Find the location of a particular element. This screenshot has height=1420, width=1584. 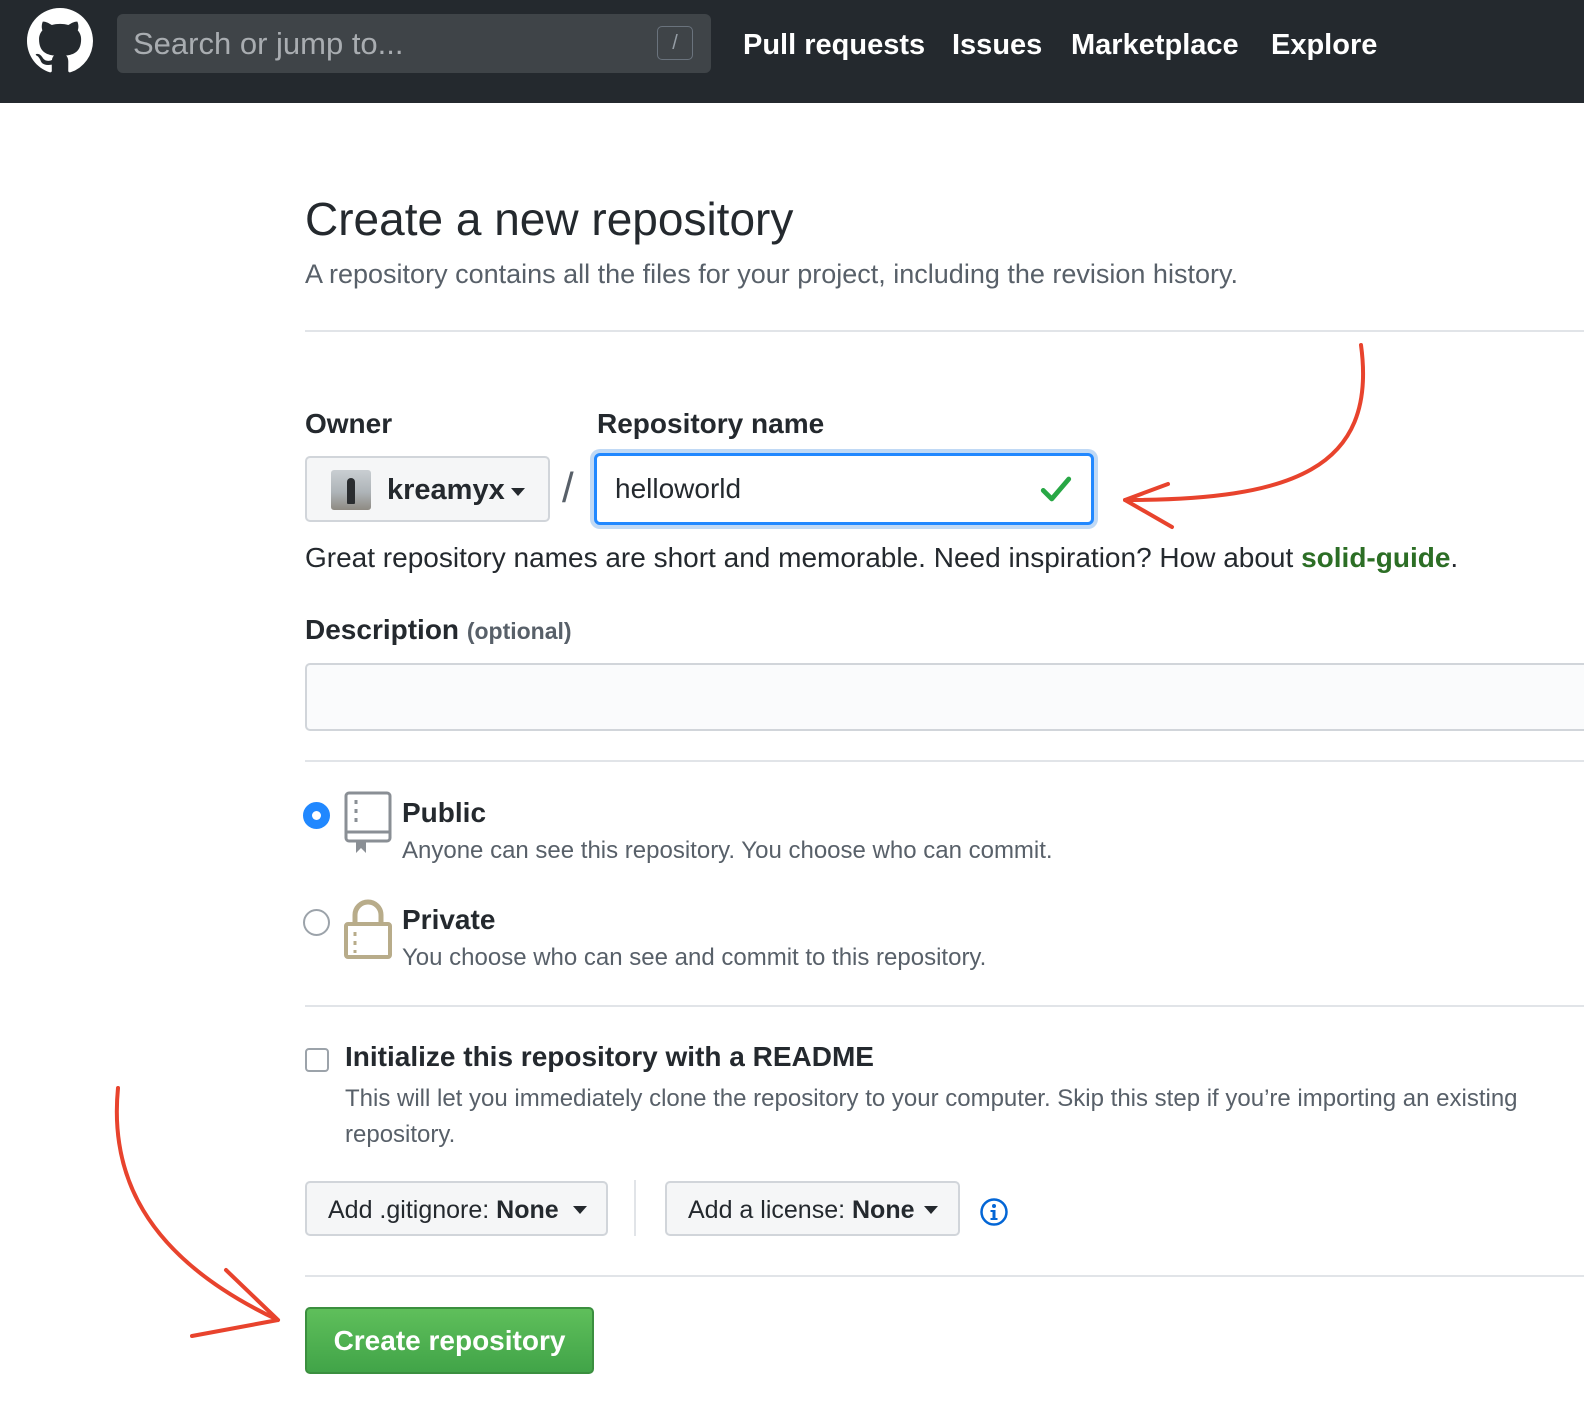

owner-label: Owner is located at coordinates (349, 423).